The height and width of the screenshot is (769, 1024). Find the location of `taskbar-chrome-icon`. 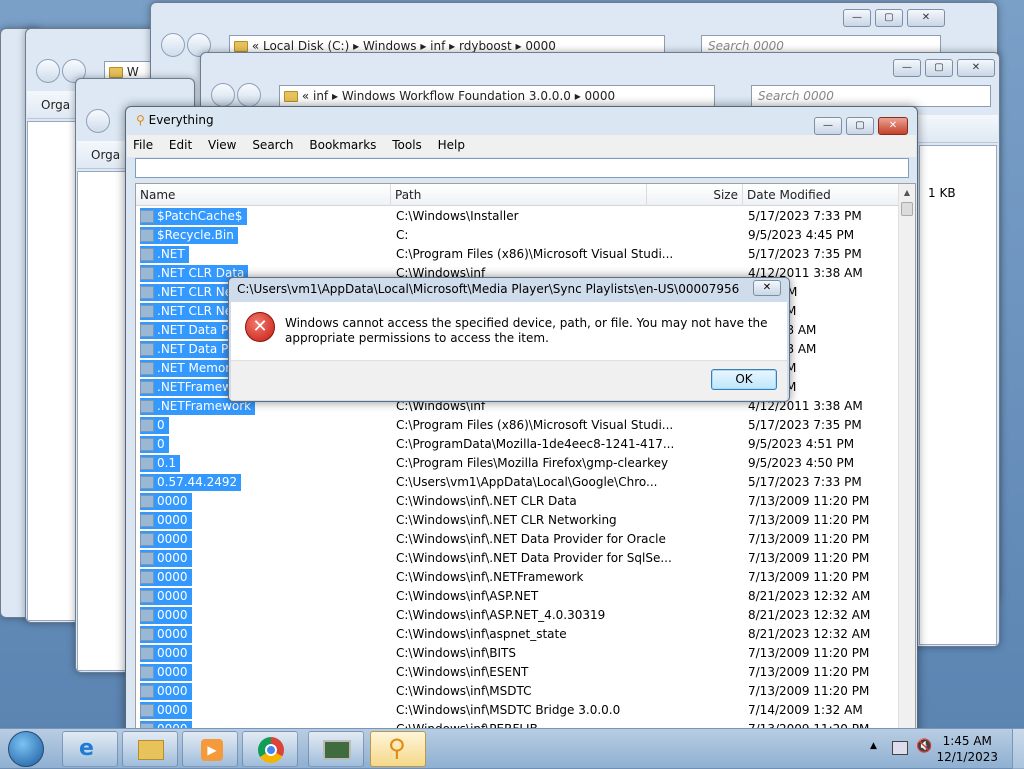

taskbar-chrome-icon is located at coordinates (270, 749).